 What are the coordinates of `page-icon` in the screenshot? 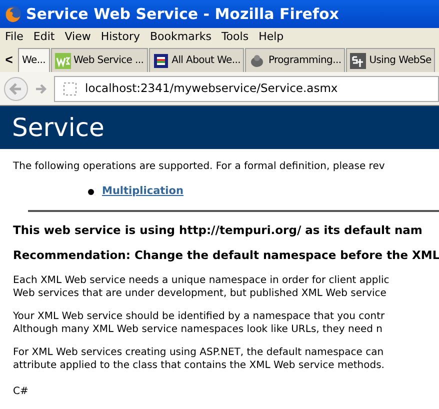 It's located at (70, 89).